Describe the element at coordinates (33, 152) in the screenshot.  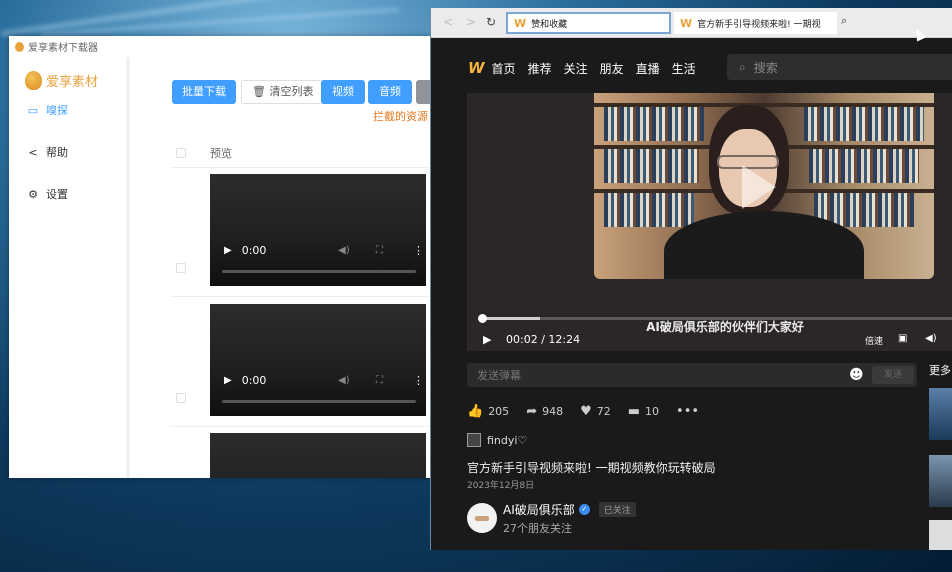
I see `share-icon: <` at that location.